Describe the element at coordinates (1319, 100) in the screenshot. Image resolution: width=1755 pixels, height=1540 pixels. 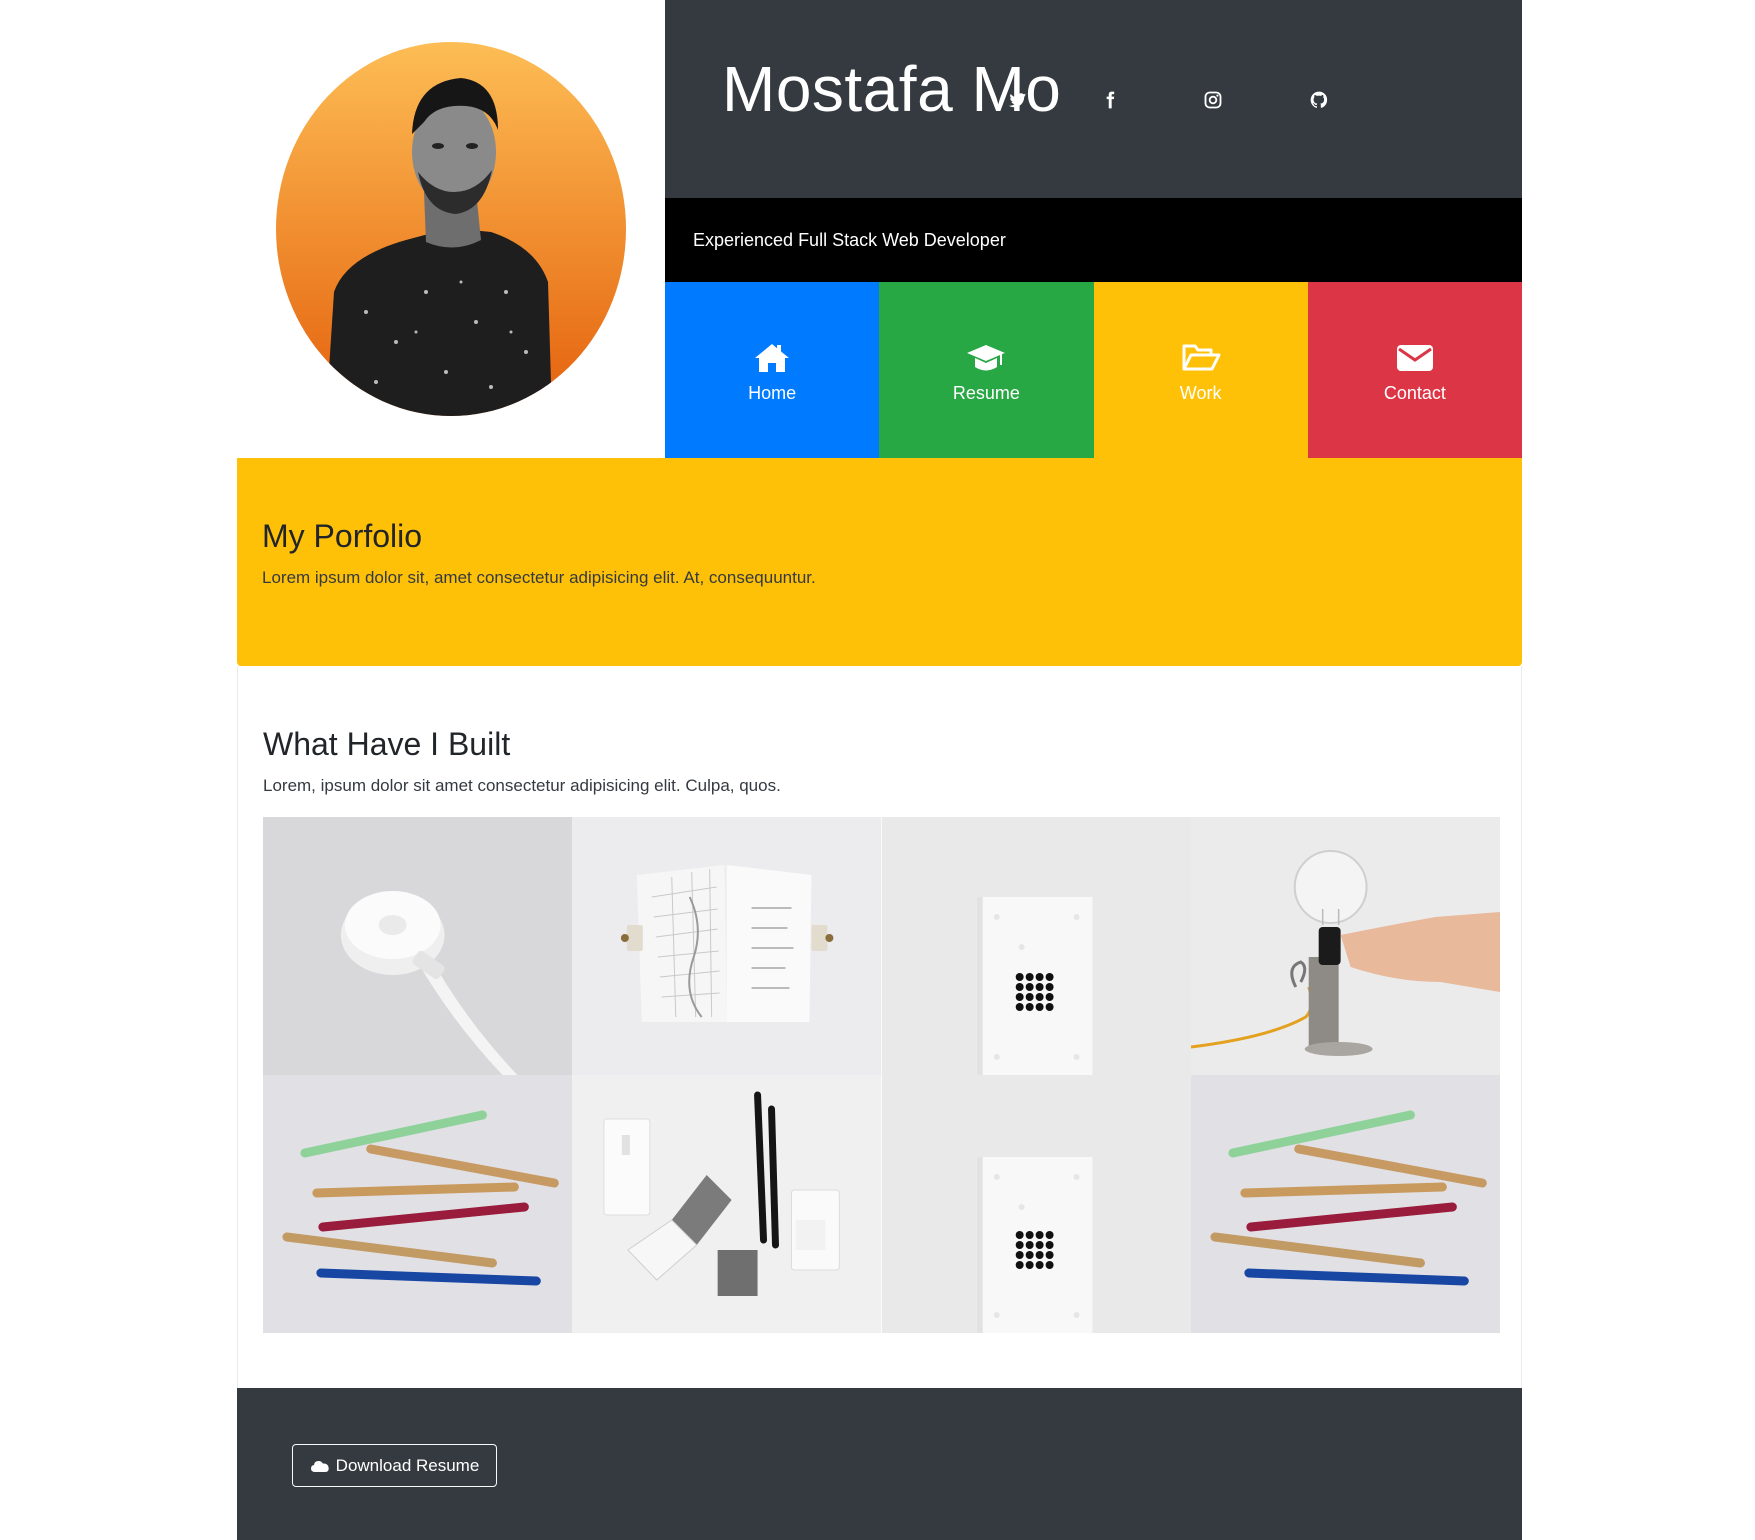
I see `github-icon` at that location.